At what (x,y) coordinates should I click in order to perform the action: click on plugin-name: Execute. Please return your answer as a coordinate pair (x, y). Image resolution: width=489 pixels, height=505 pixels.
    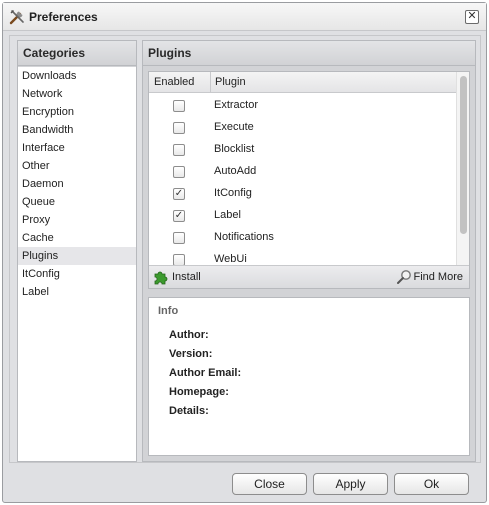
    Looking at the image, I should click on (234, 127).